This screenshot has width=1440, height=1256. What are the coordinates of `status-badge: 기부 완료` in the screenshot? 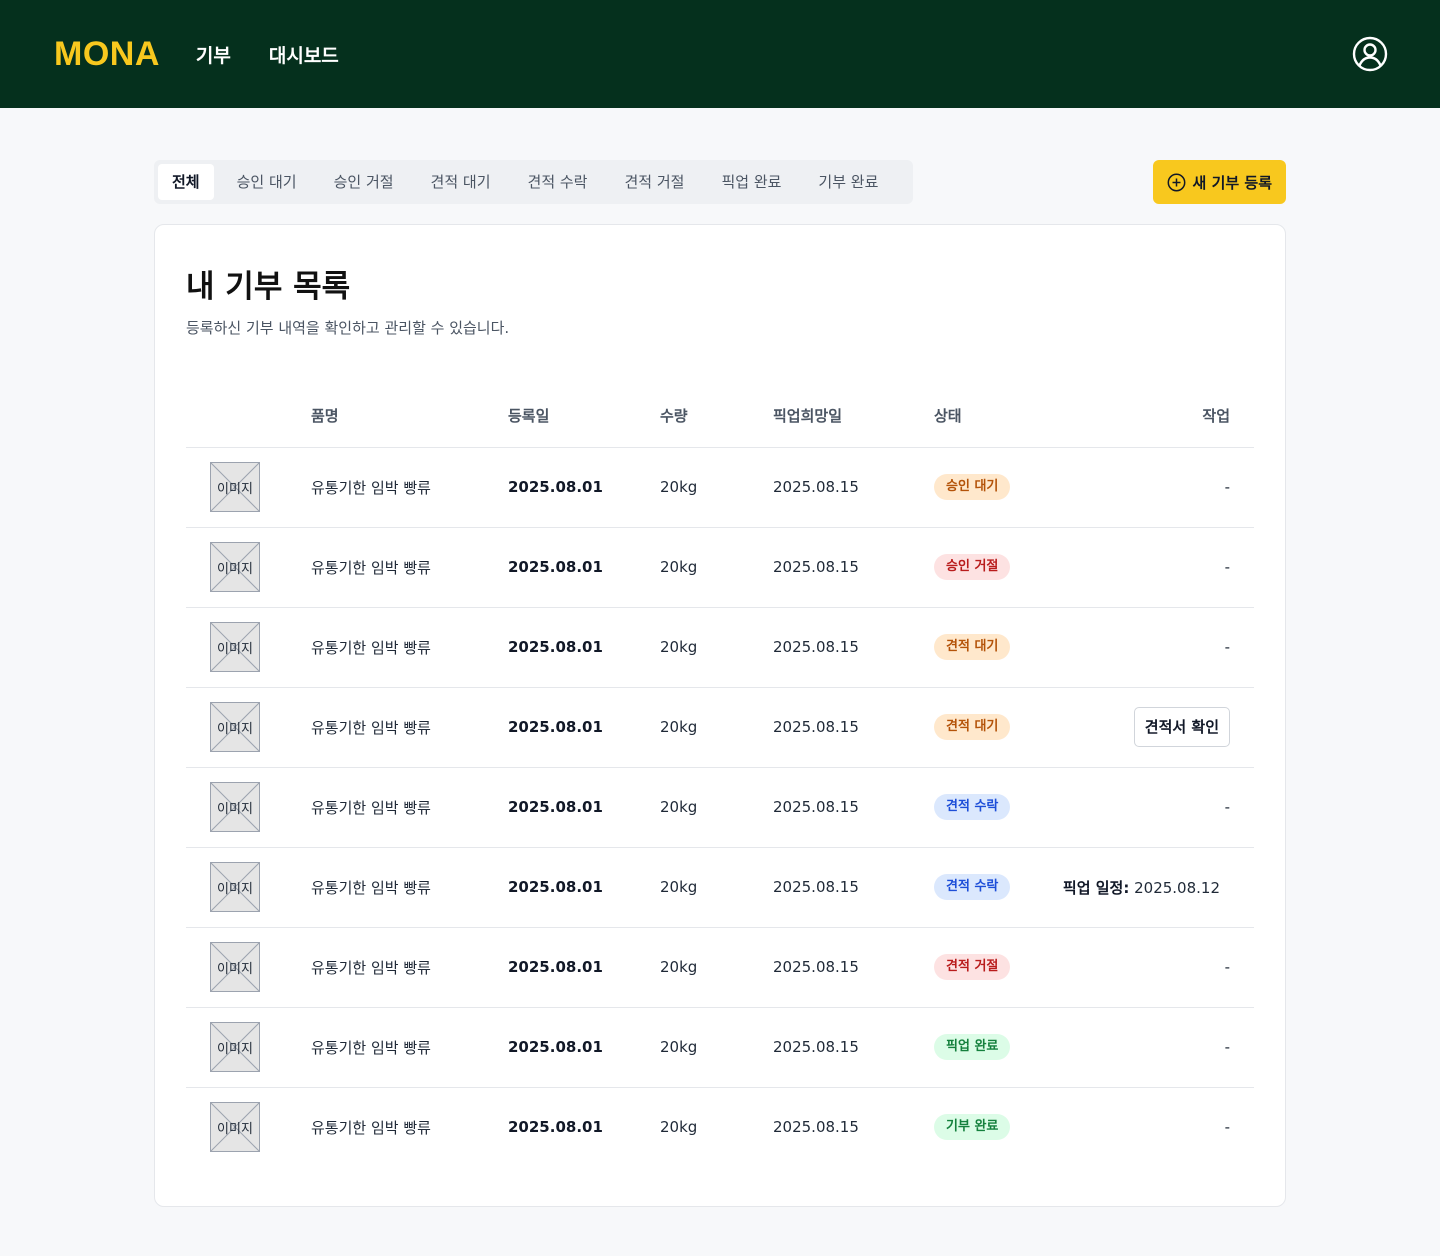 It's located at (972, 1127).